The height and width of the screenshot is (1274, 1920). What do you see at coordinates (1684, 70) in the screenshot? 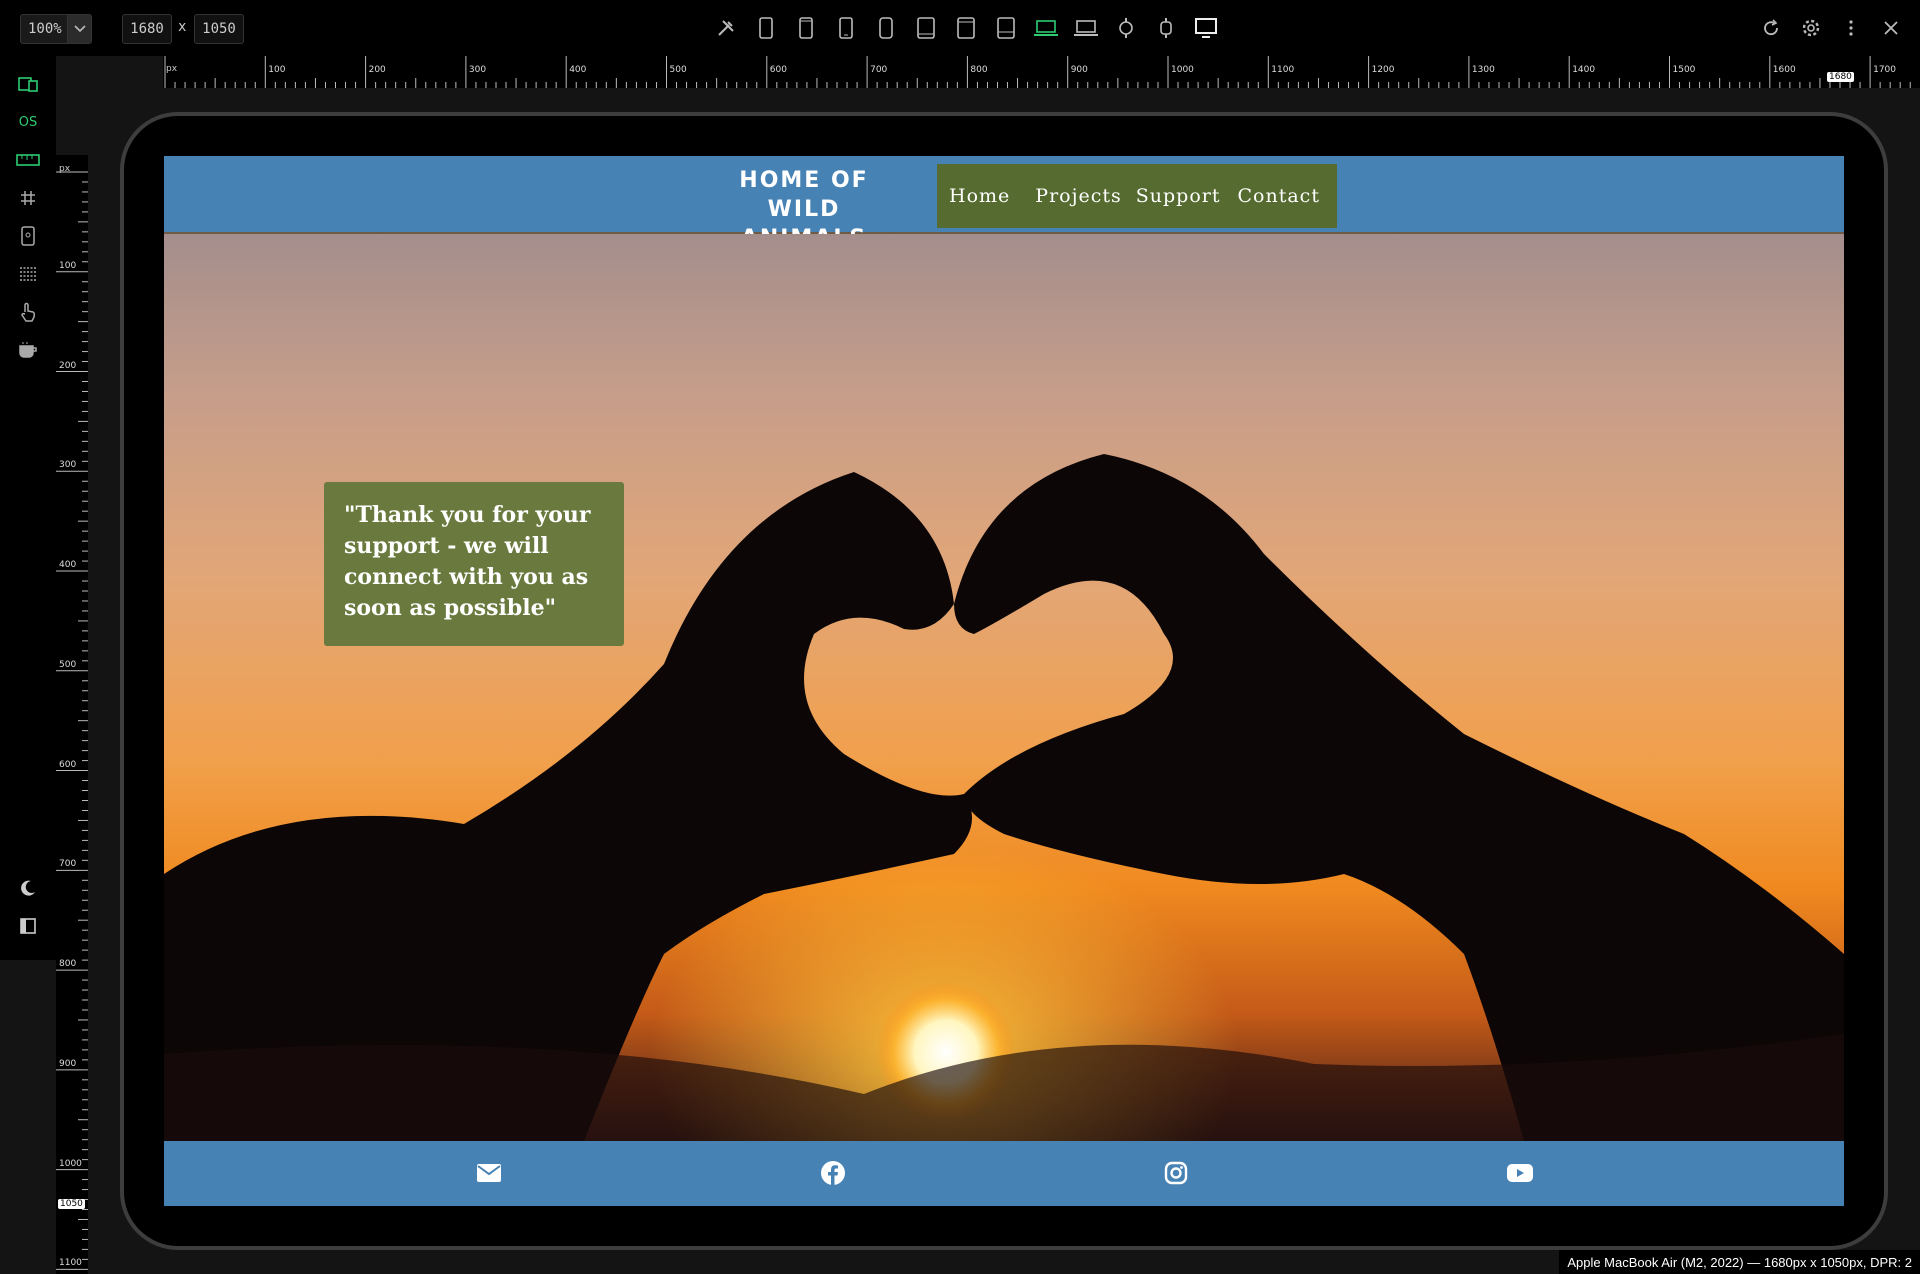
I see `ruler-tick-label: 1500` at bounding box center [1684, 70].